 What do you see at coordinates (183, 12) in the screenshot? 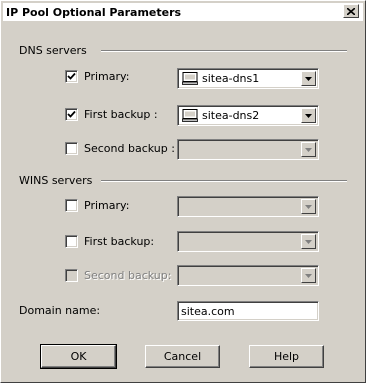
I see `title-bar: IP Pool Optional Parameters` at bounding box center [183, 12].